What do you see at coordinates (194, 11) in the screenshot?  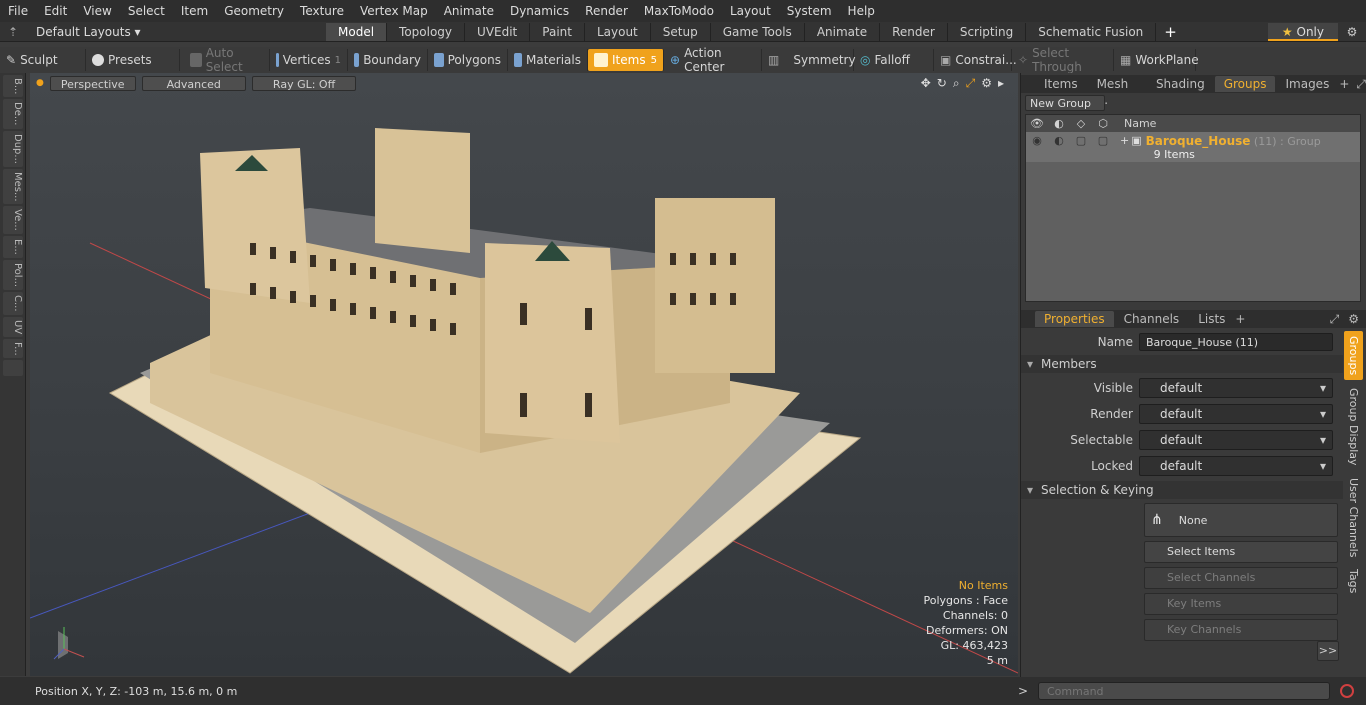 I see `menu-item: Item` at bounding box center [194, 11].